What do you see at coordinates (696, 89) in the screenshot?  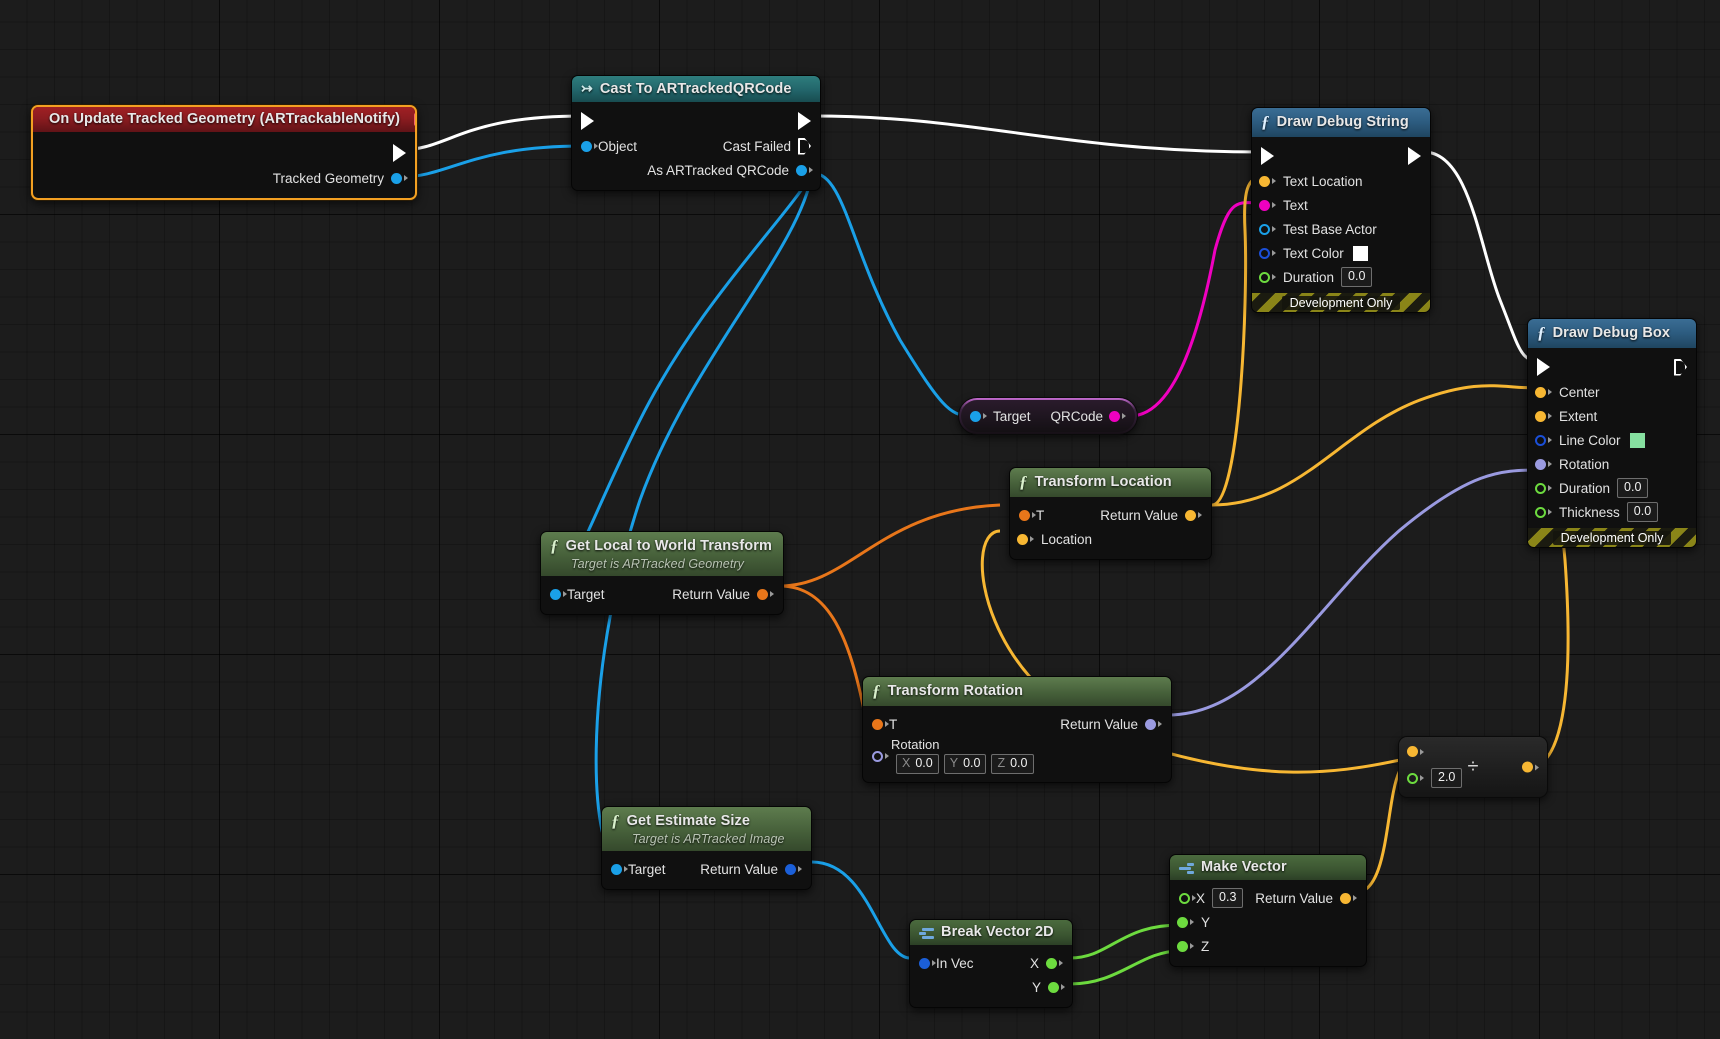 I see `node-header: ↣ Cast To ARTrackedQRCode` at bounding box center [696, 89].